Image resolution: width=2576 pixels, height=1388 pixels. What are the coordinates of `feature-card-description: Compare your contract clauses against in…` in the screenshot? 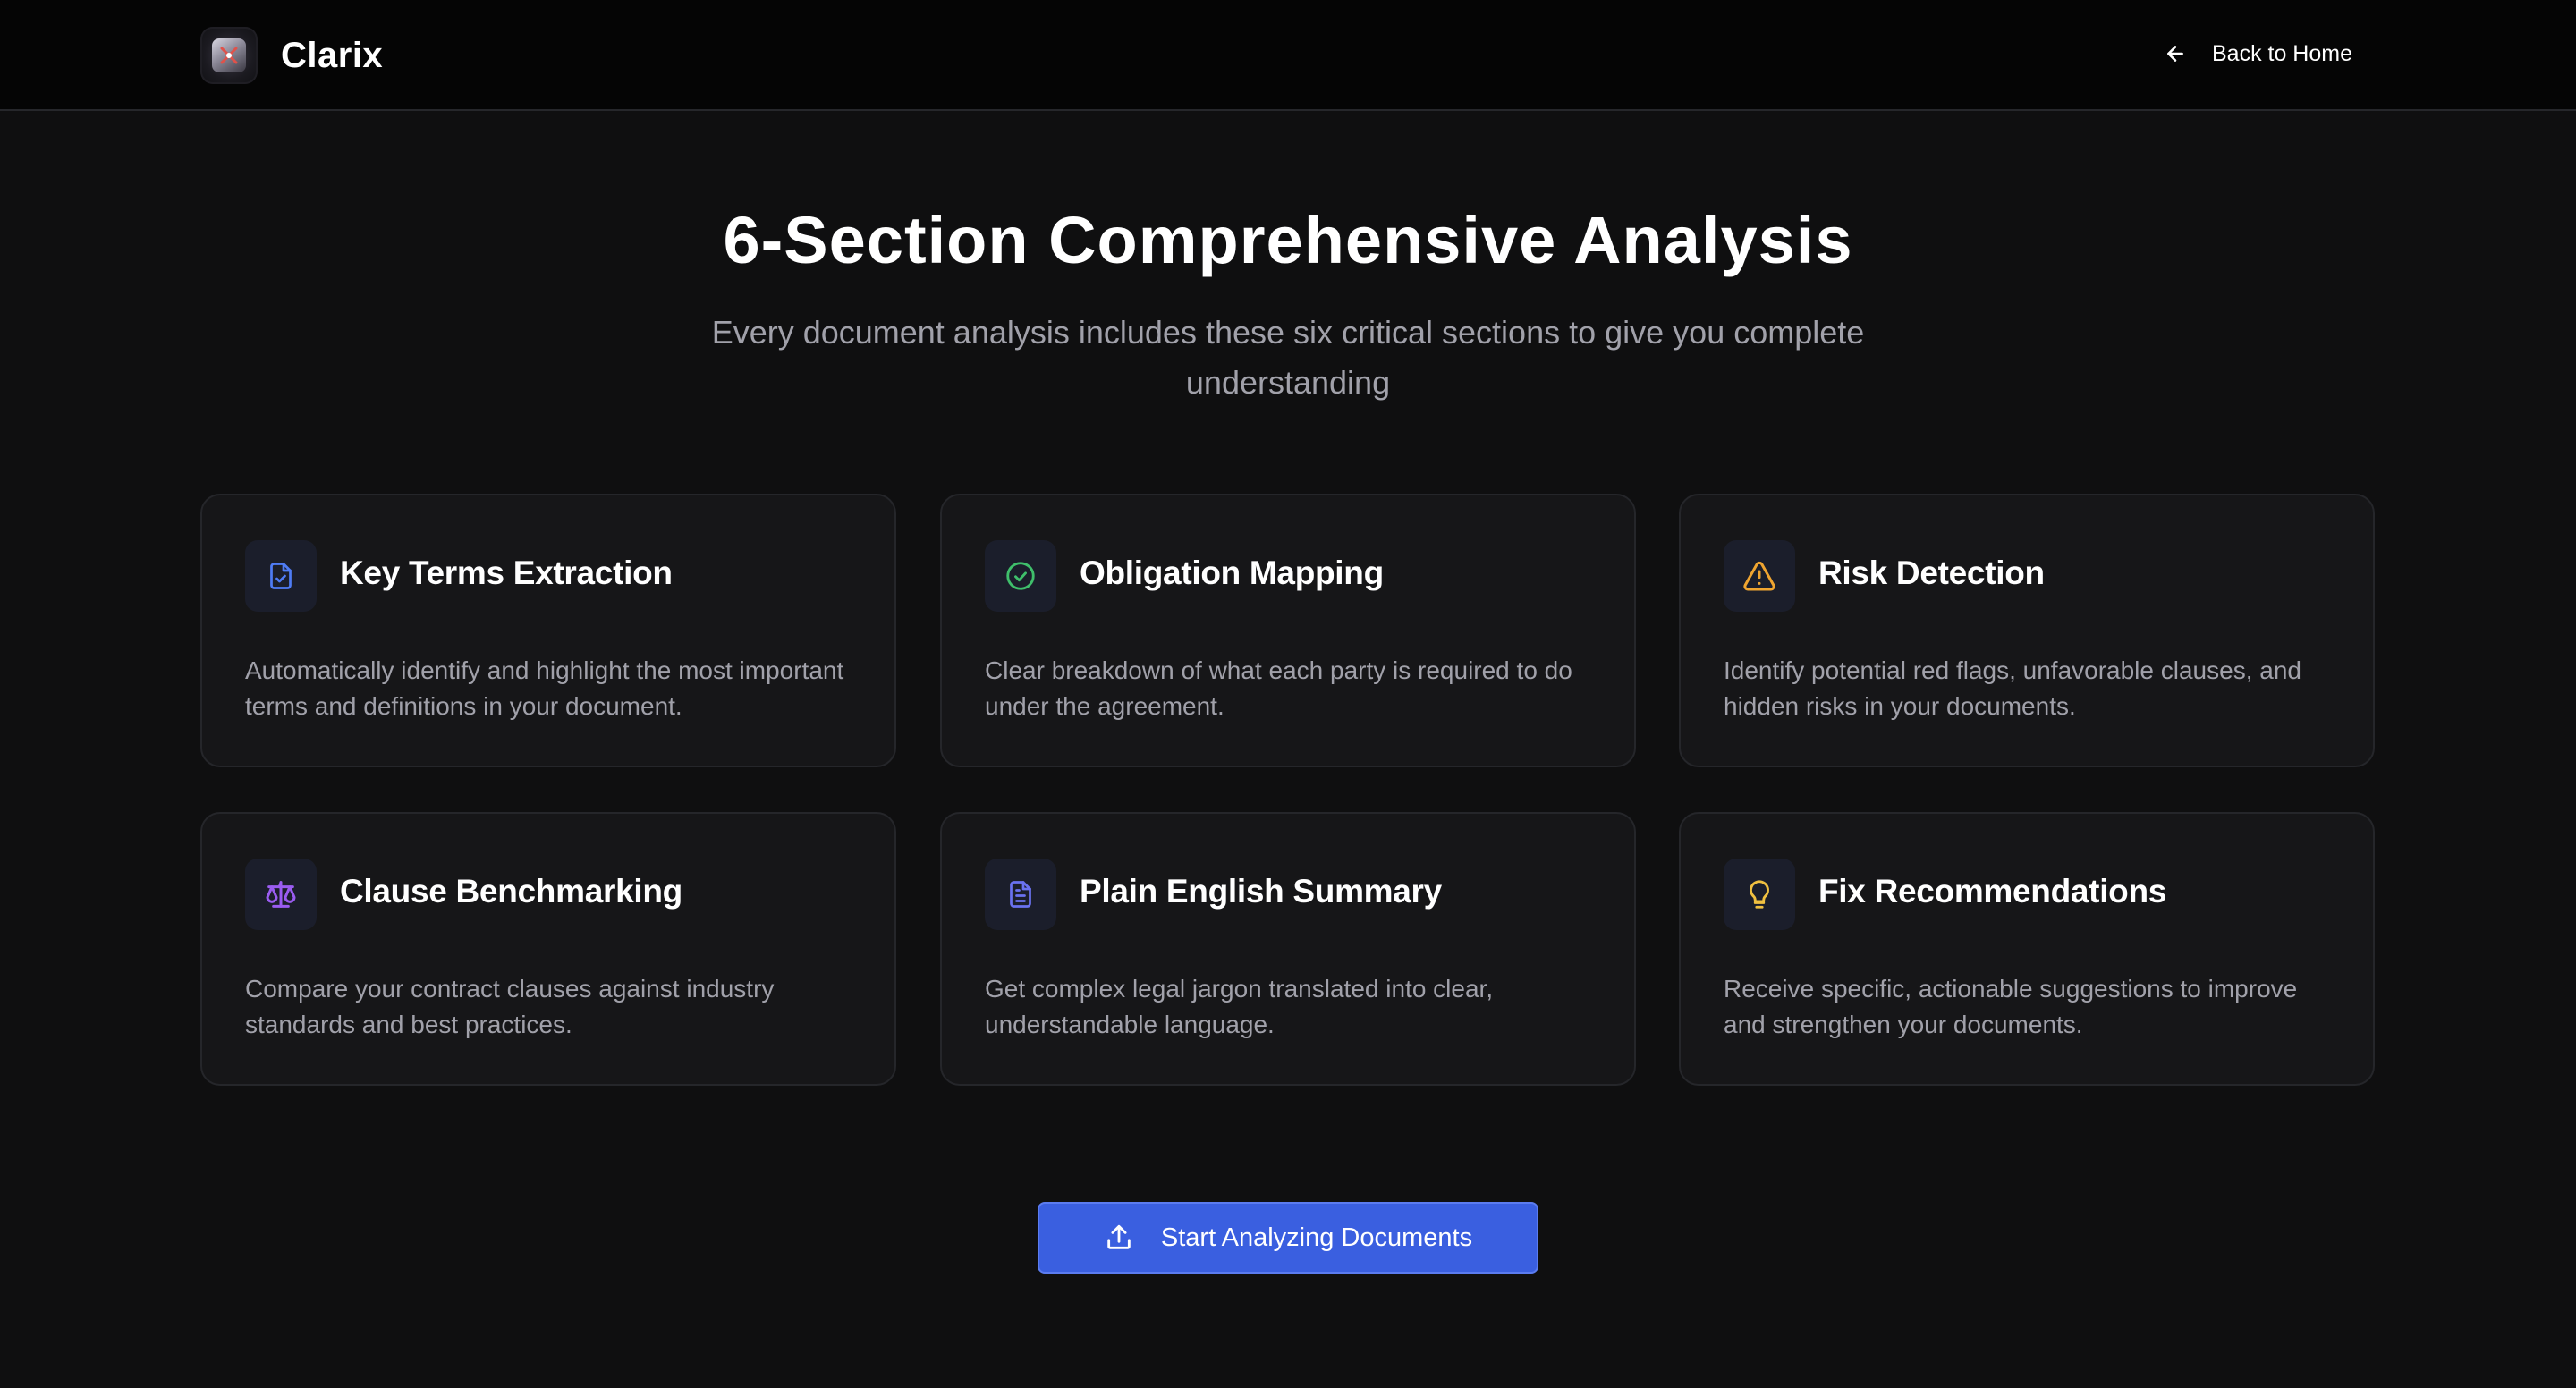 It's located at (510, 1007).